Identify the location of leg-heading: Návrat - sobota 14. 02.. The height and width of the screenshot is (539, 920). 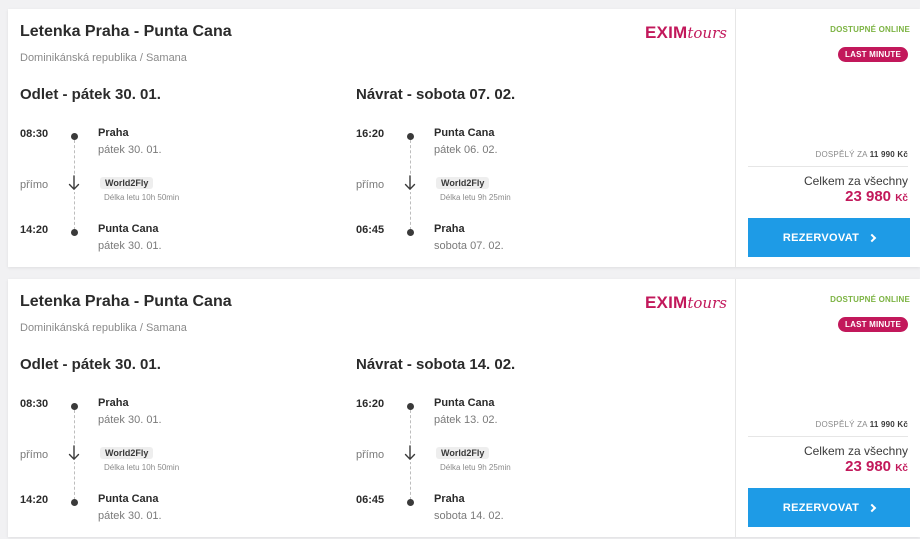
(436, 364).